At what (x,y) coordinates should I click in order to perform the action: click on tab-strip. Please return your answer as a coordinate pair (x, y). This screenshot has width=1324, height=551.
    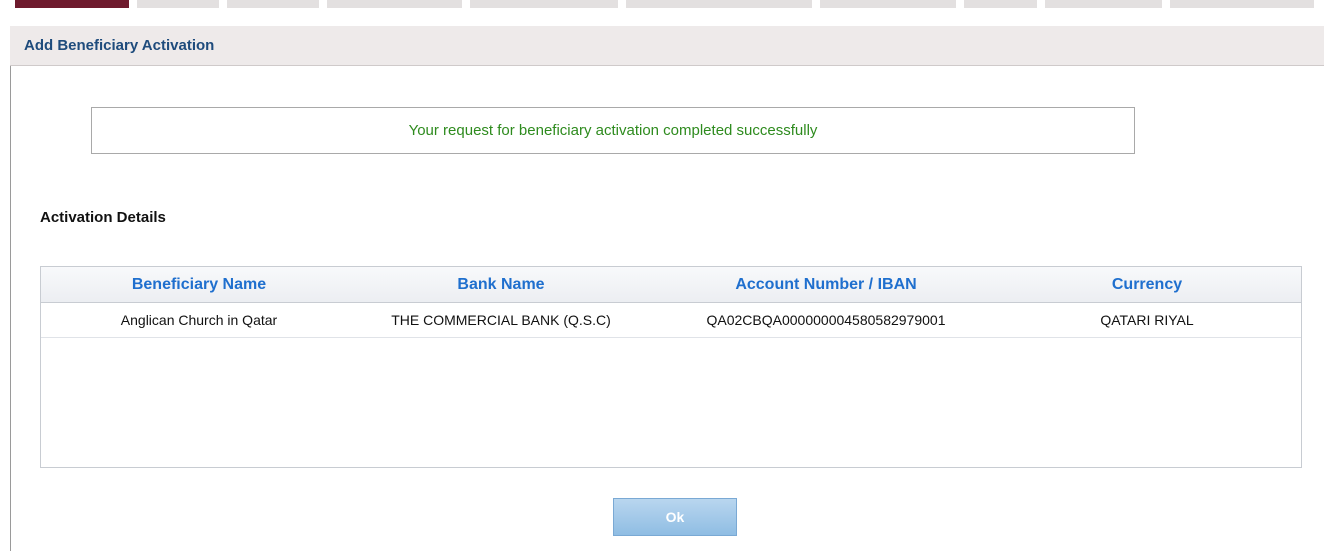
    Looking at the image, I should click on (662, 5).